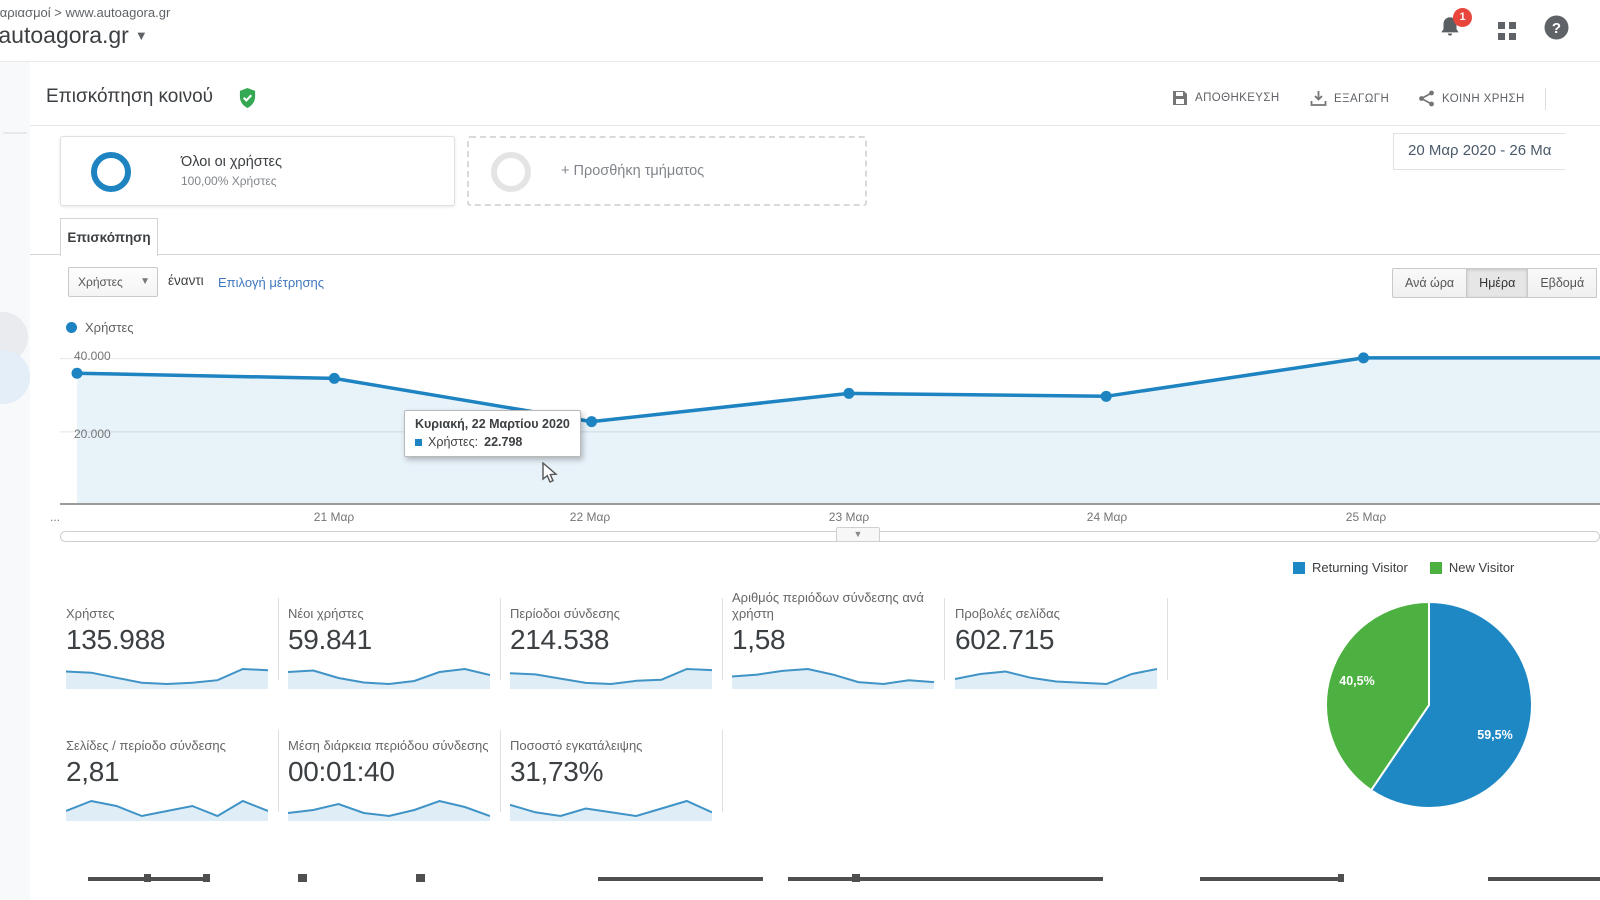 This screenshot has height=900, width=1600. Describe the element at coordinates (1357, 681) in the screenshot. I see `pie-slice-label-green: 40,5%` at that location.